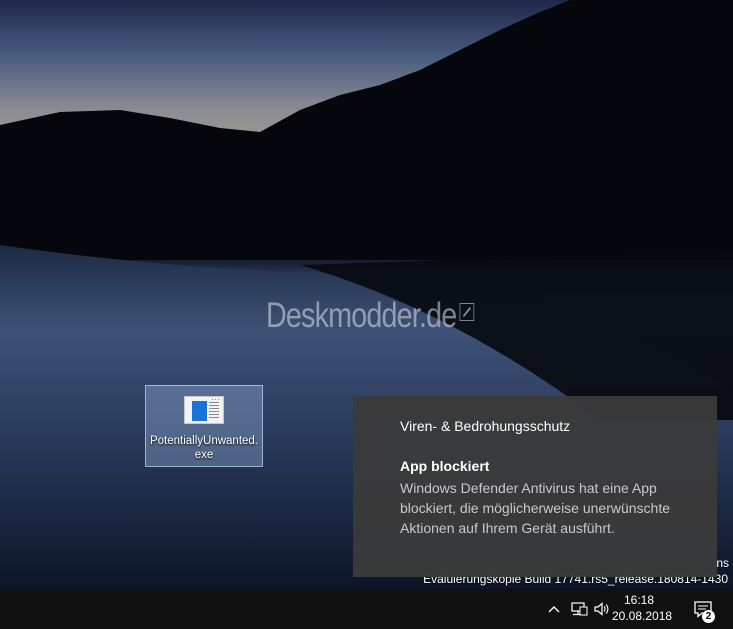 The height and width of the screenshot is (629, 733). What do you see at coordinates (579, 609) in the screenshot?
I see `network-icon` at bounding box center [579, 609].